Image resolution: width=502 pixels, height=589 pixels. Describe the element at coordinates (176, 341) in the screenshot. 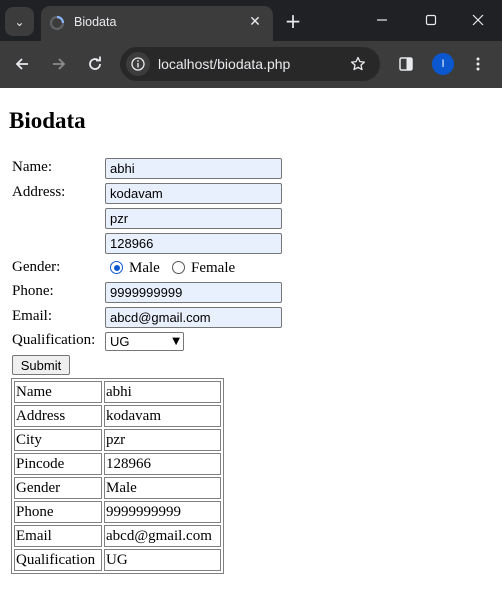

I see `chevron-down-icon: ▼` at that location.